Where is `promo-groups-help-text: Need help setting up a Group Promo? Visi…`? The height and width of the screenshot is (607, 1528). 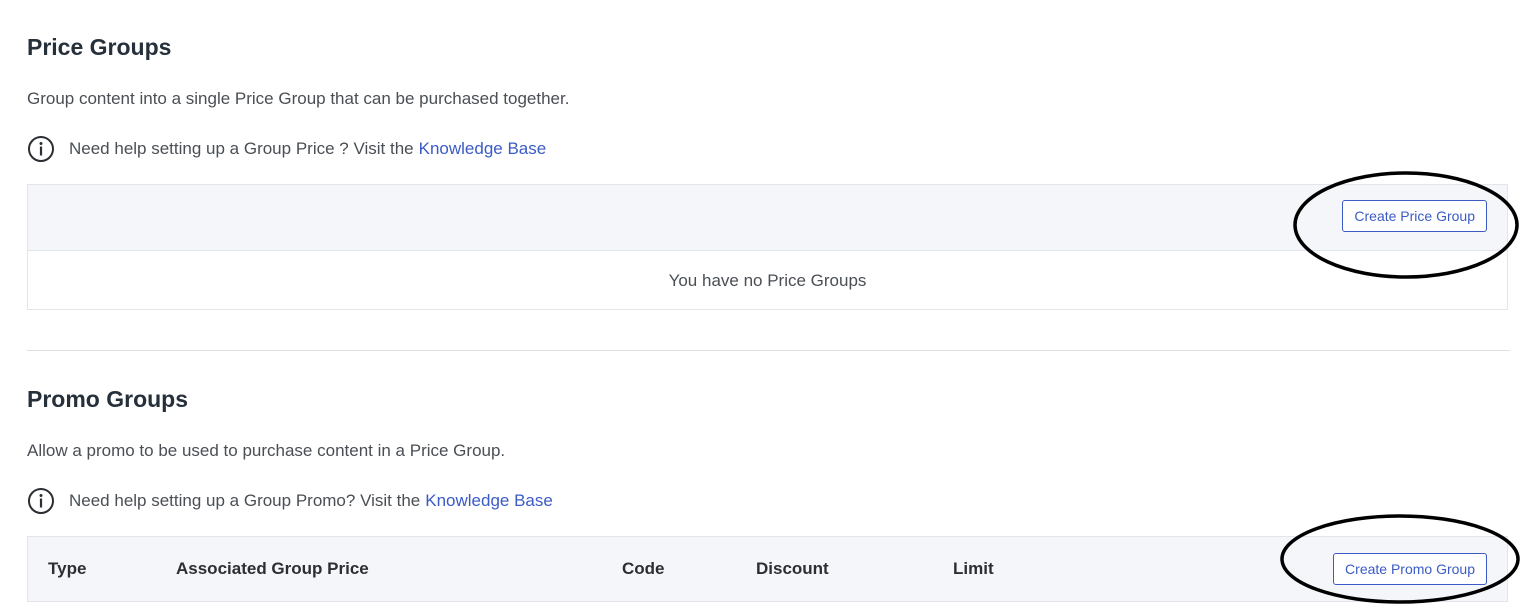 promo-groups-help-text: Need help setting up a Group Promo? Visi… is located at coordinates (245, 500).